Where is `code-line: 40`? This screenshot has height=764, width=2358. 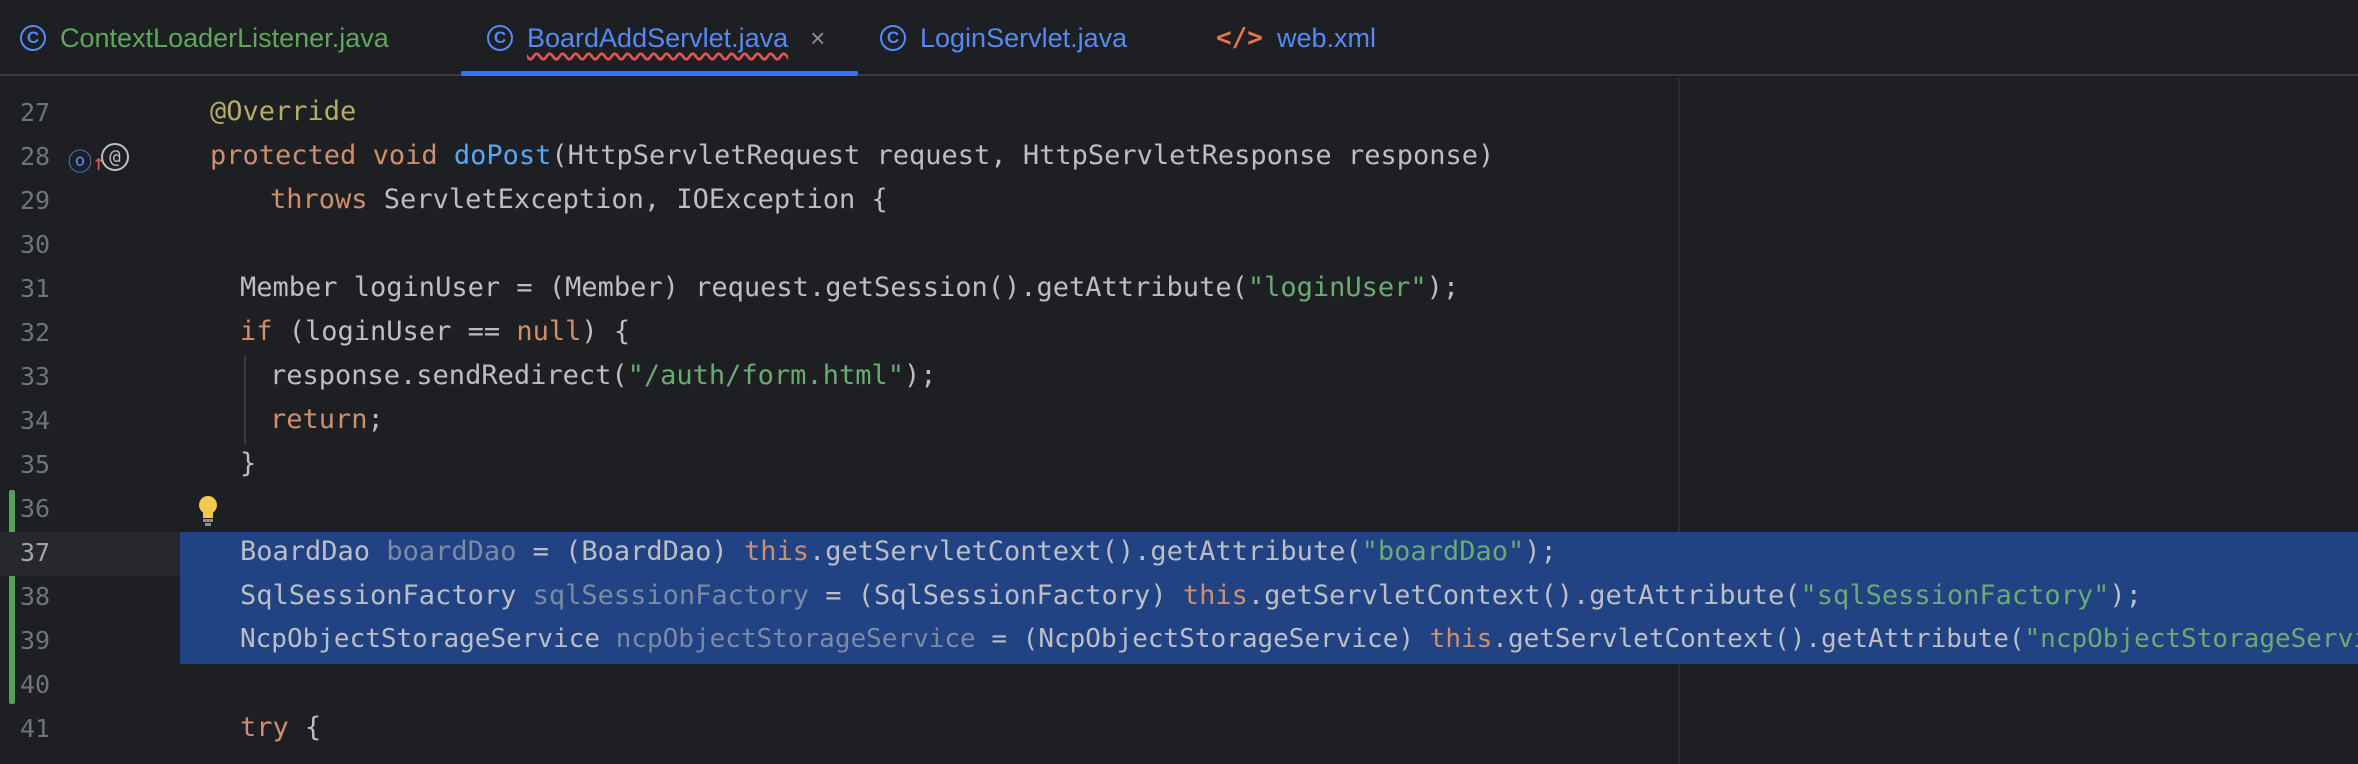
code-line: 40 is located at coordinates (1179, 686).